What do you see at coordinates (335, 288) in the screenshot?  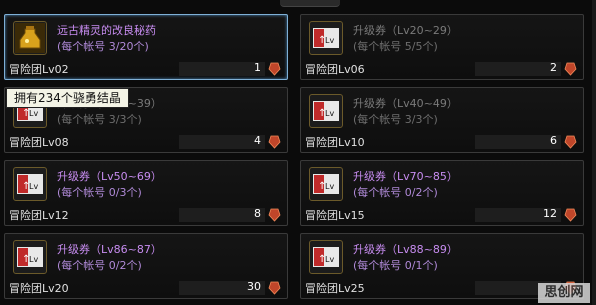 I see `item-requirement: 冒险团Lv25` at bounding box center [335, 288].